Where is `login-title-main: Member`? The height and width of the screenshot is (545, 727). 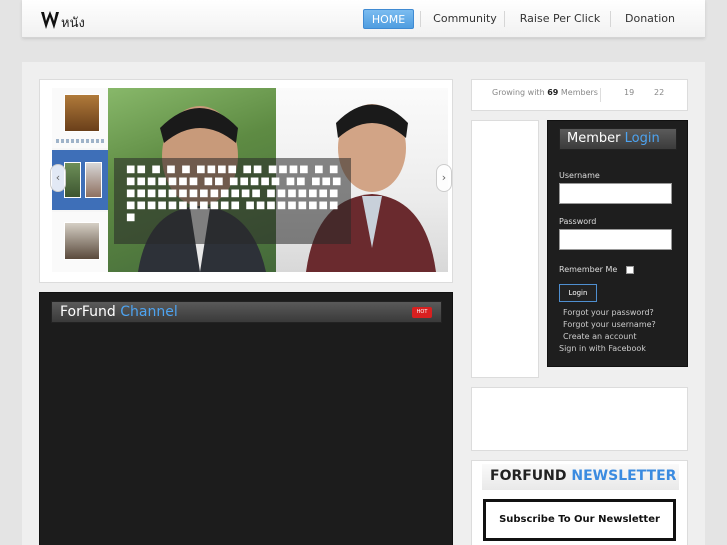
login-title-main: Member is located at coordinates (594, 138).